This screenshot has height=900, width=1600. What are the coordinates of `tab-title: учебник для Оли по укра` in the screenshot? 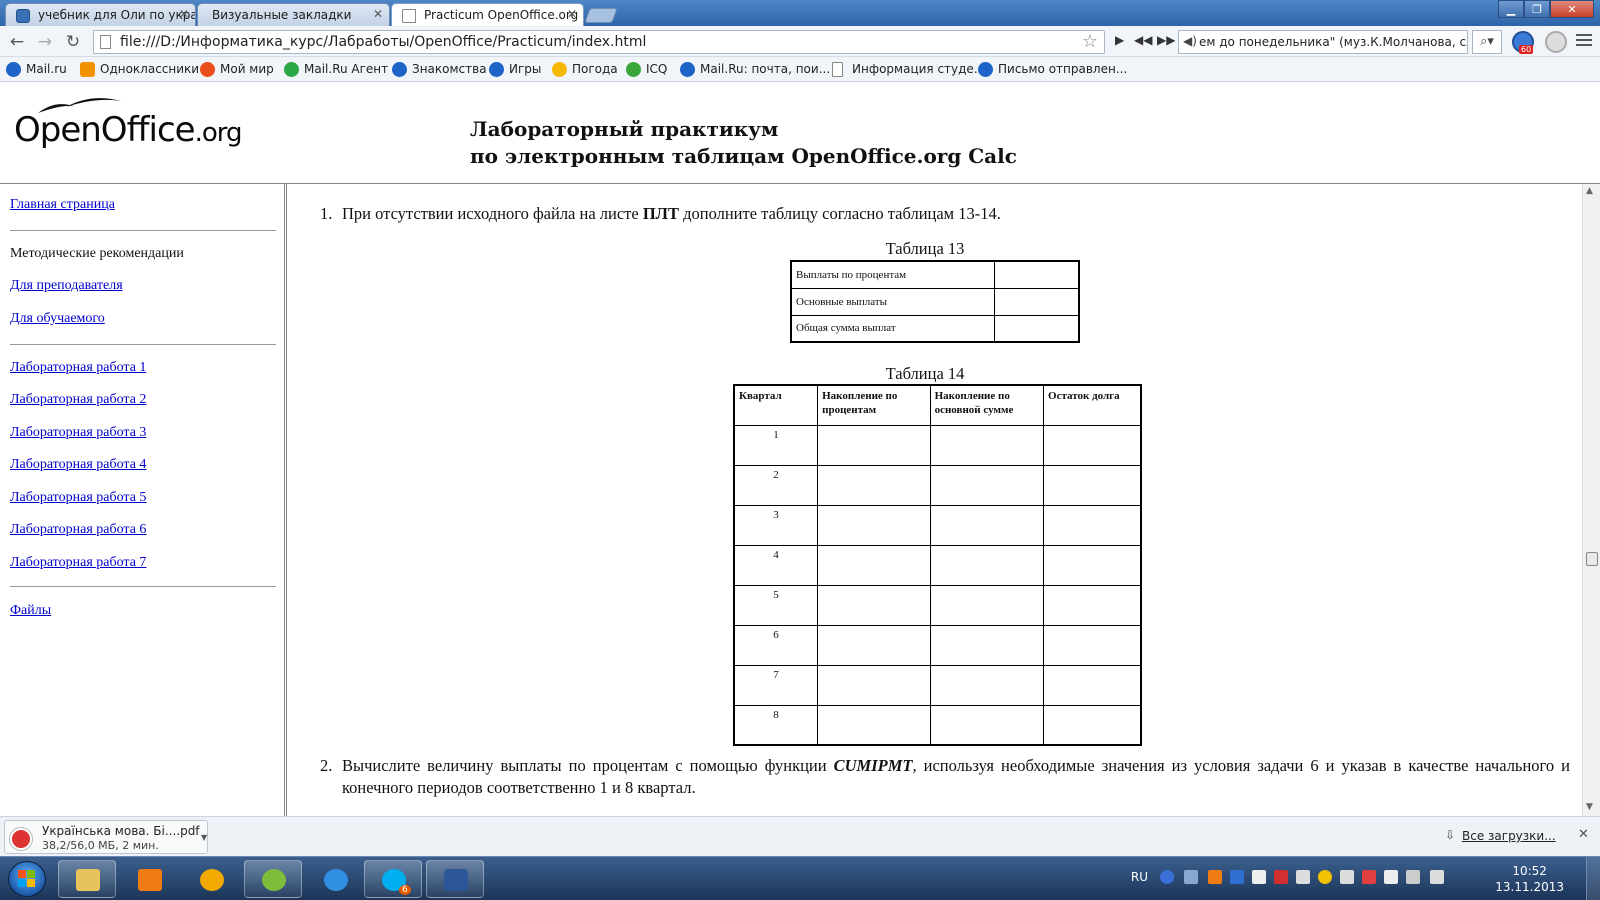 It's located at (117, 15).